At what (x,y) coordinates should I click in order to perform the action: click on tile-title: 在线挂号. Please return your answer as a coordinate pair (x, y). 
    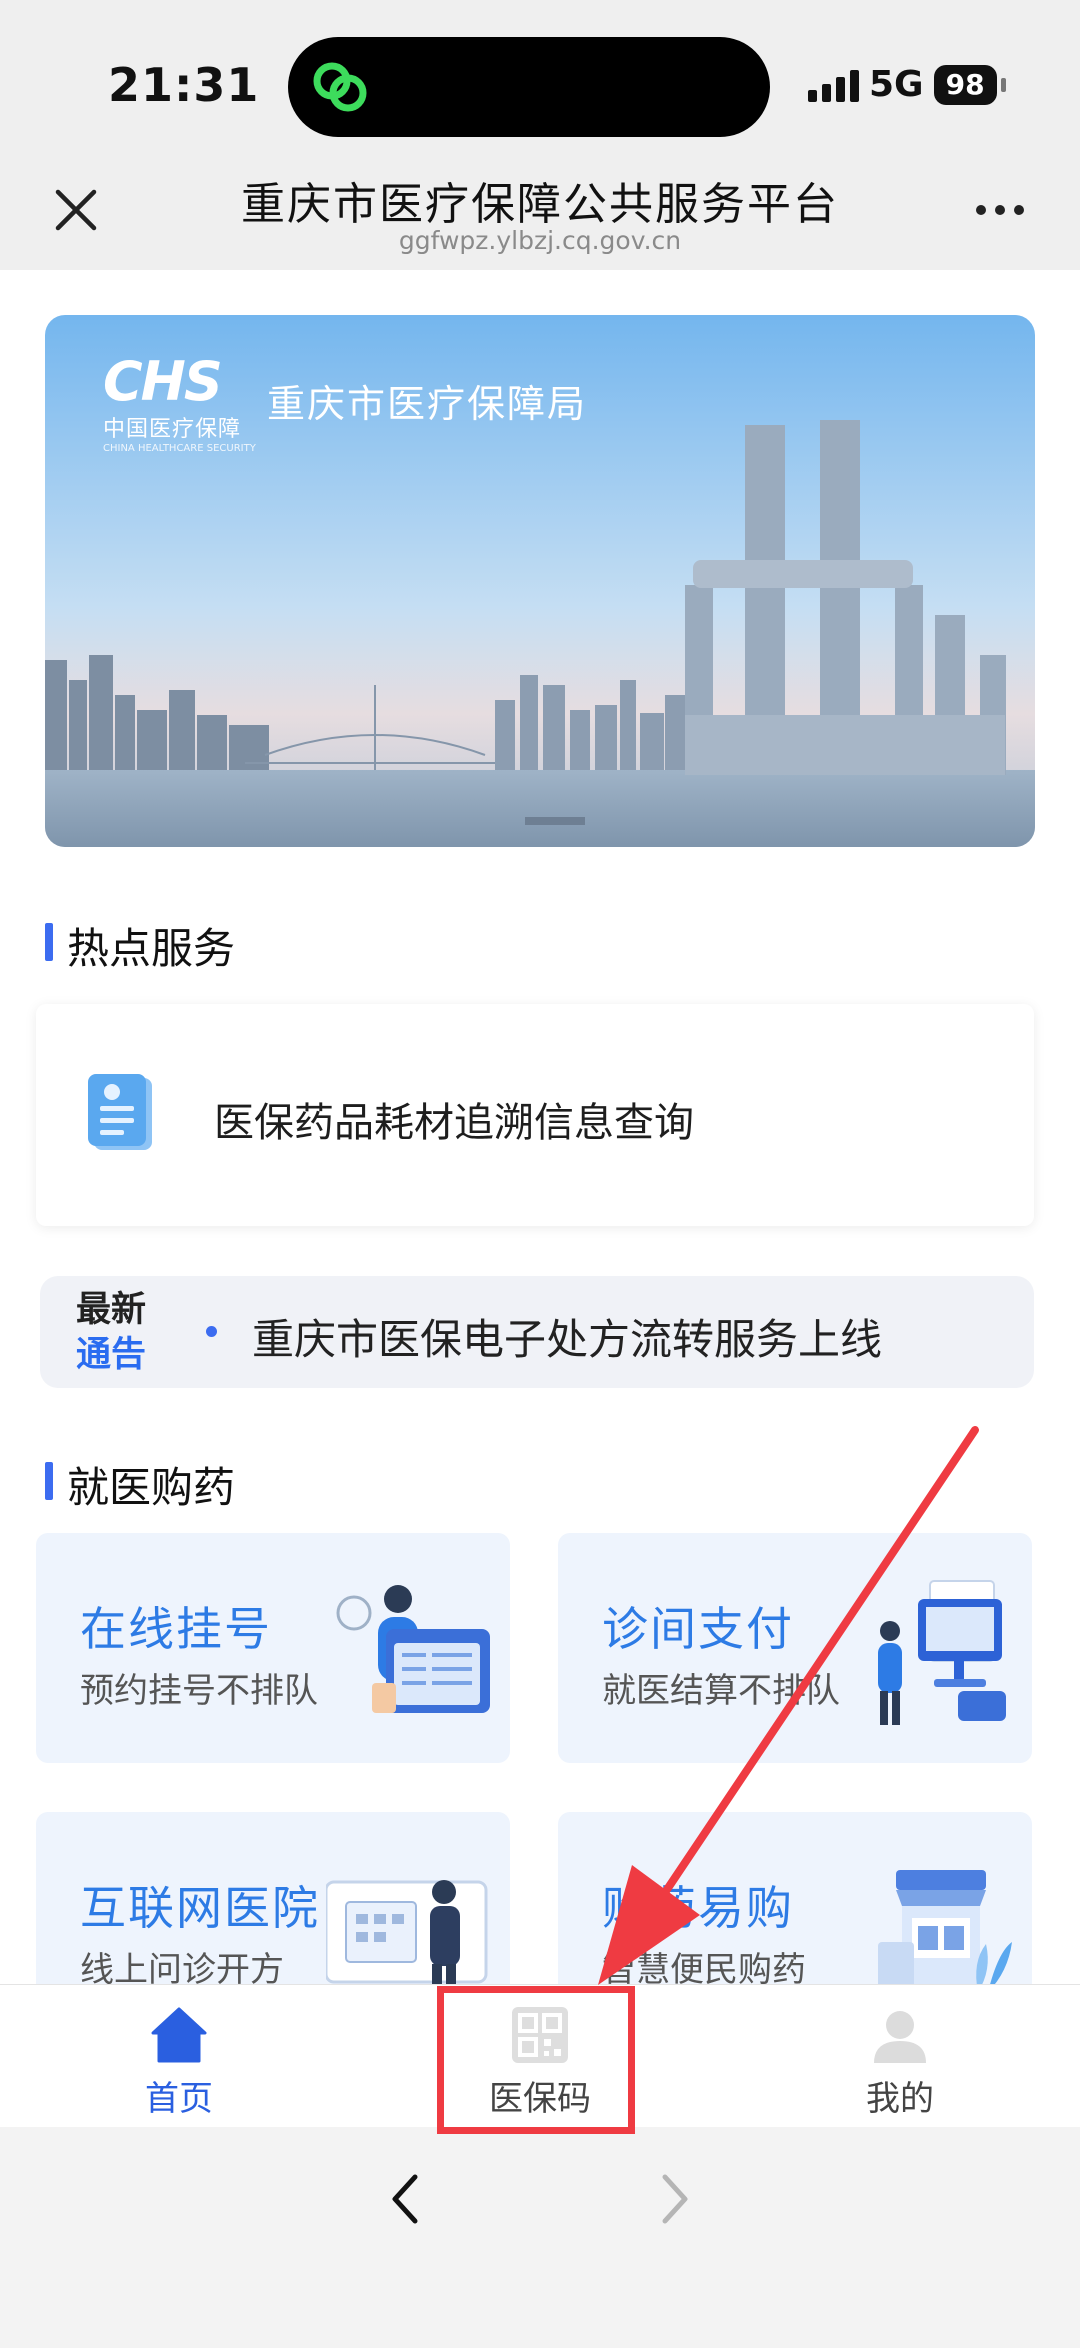
    Looking at the image, I should click on (176, 1629).